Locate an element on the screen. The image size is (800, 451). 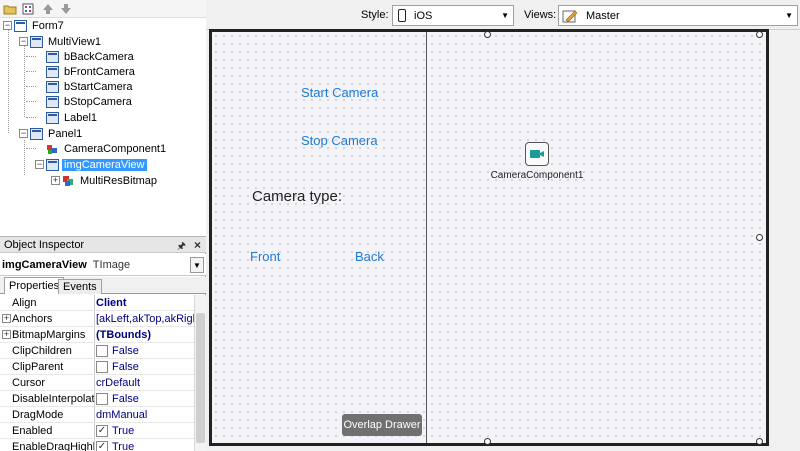
property-name: Anchors is located at coordinates (53, 319).